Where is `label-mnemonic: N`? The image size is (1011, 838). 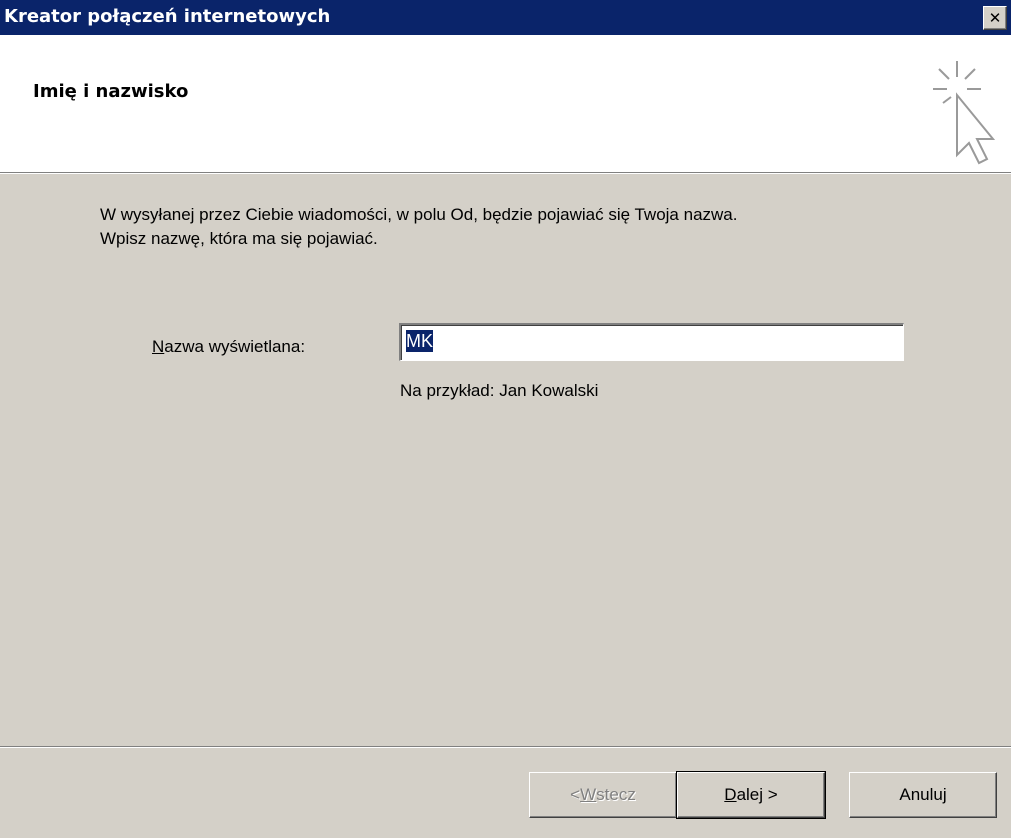
label-mnemonic: N is located at coordinates (158, 346).